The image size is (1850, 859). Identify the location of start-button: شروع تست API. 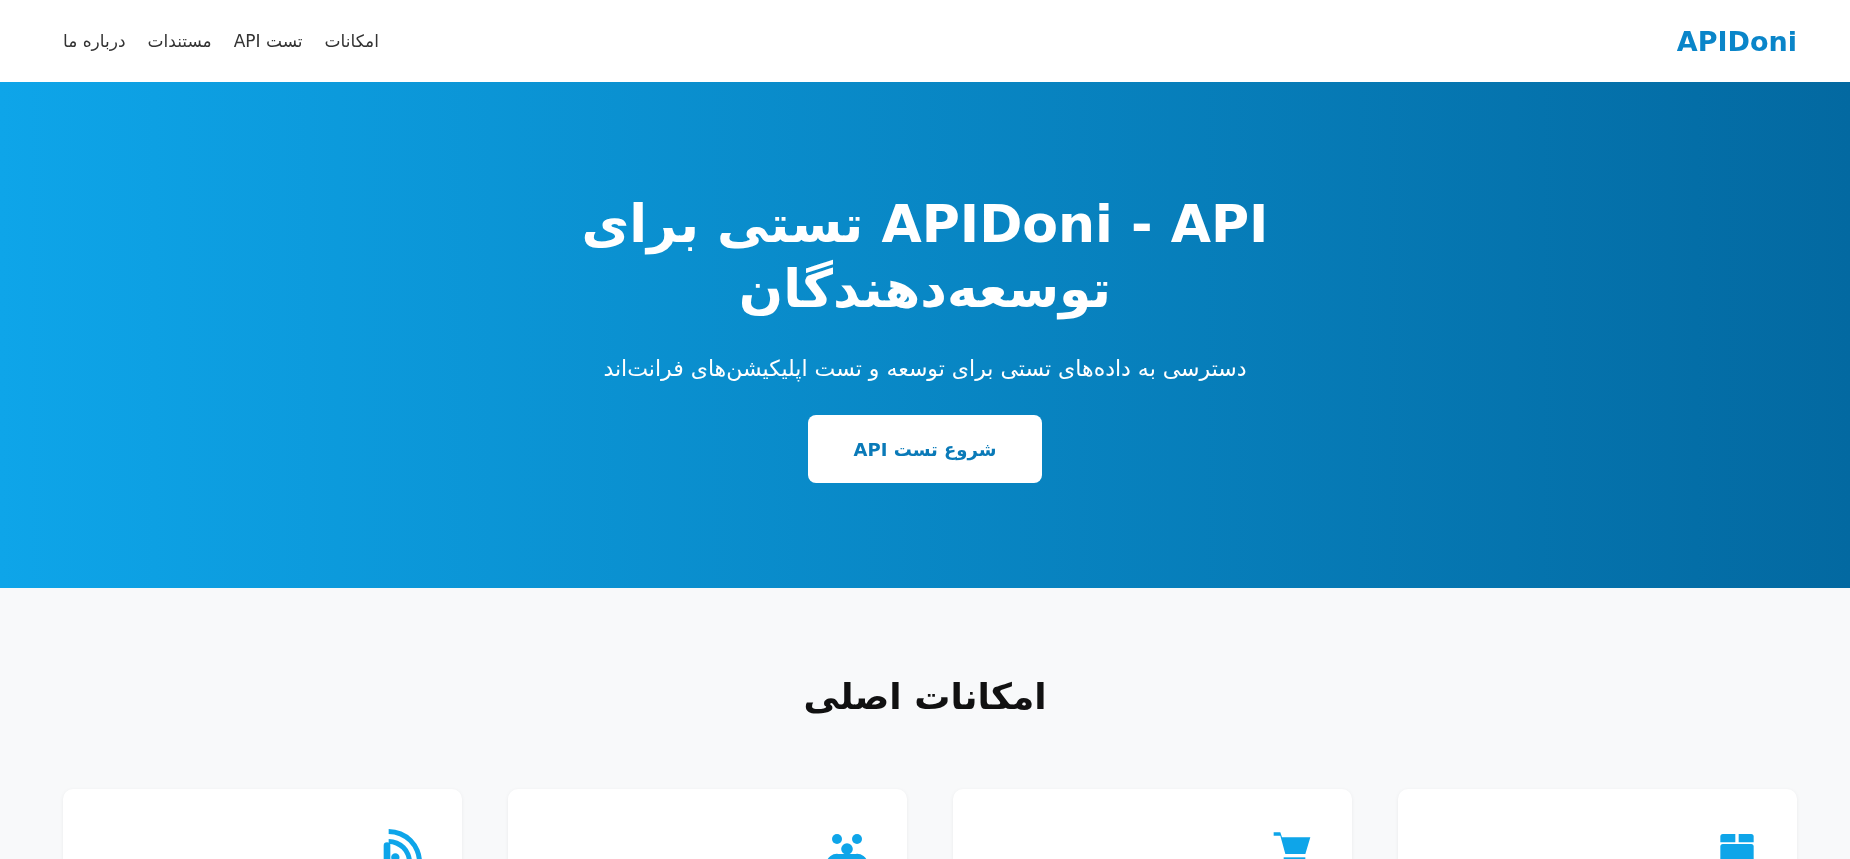
(925, 449).